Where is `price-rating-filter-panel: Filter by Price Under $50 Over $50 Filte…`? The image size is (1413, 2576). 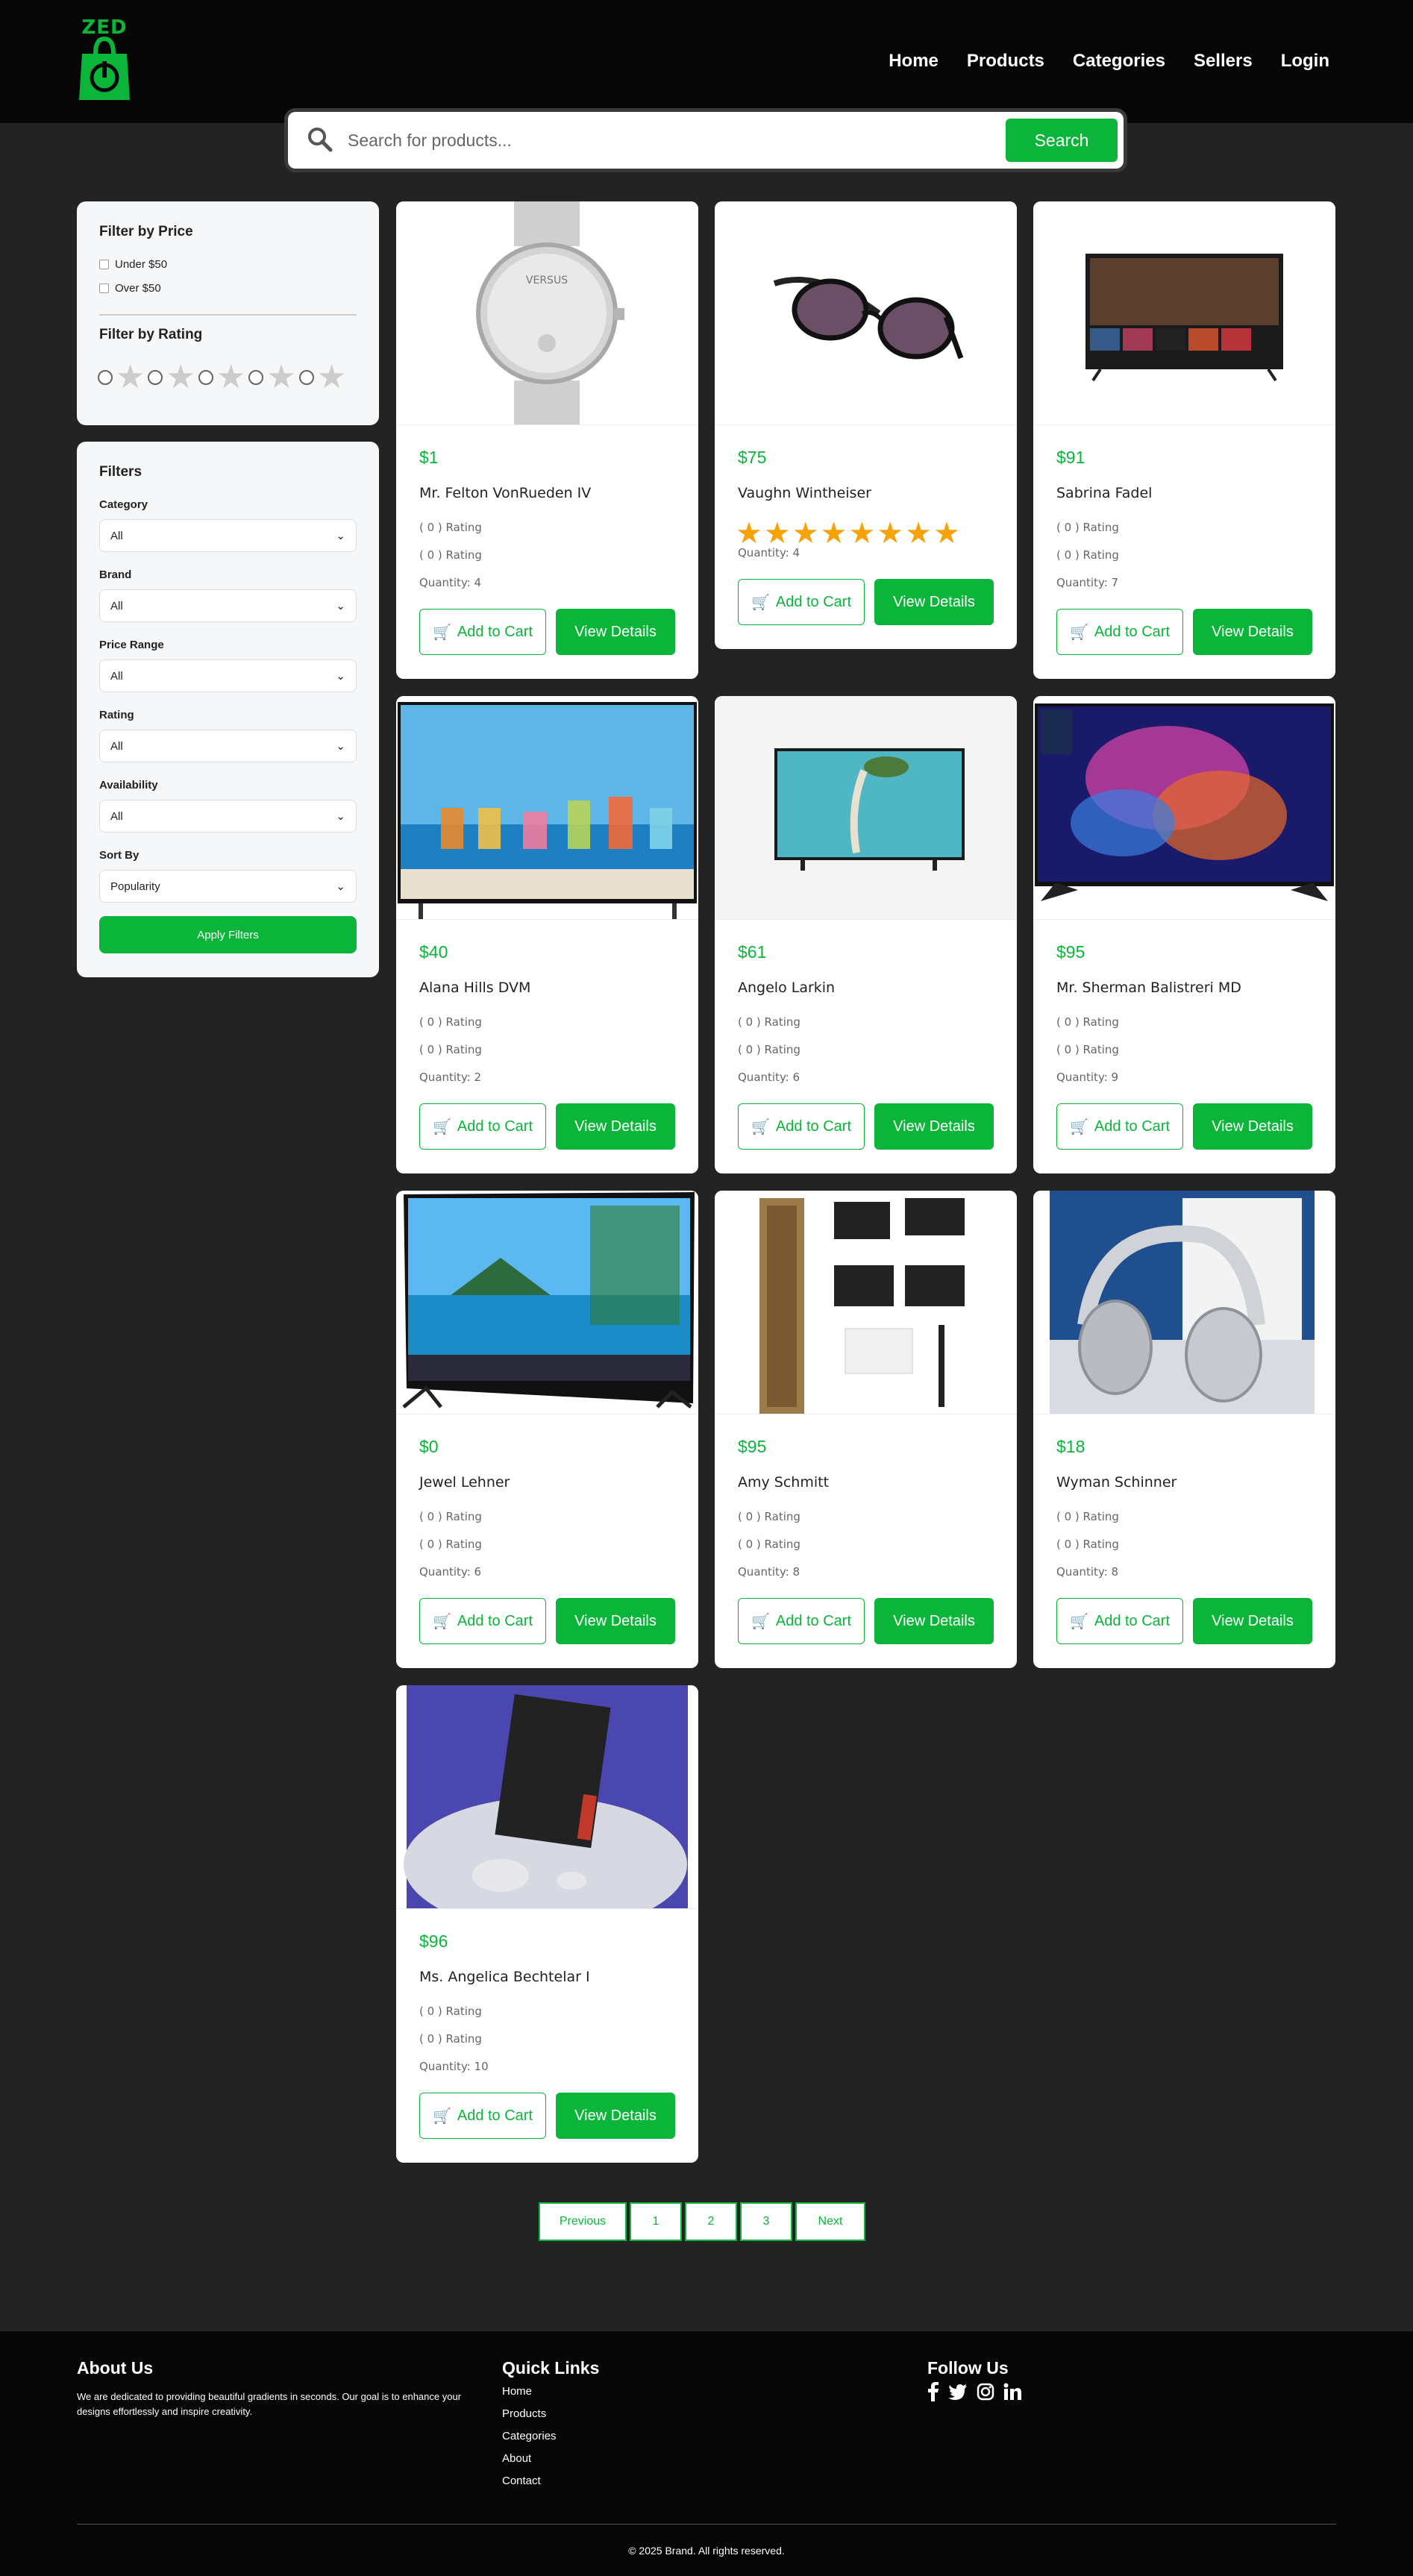 price-rating-filter-panel: Filter by Price Under $50 Over $50 Filte… is located at coordinates (228, 313).